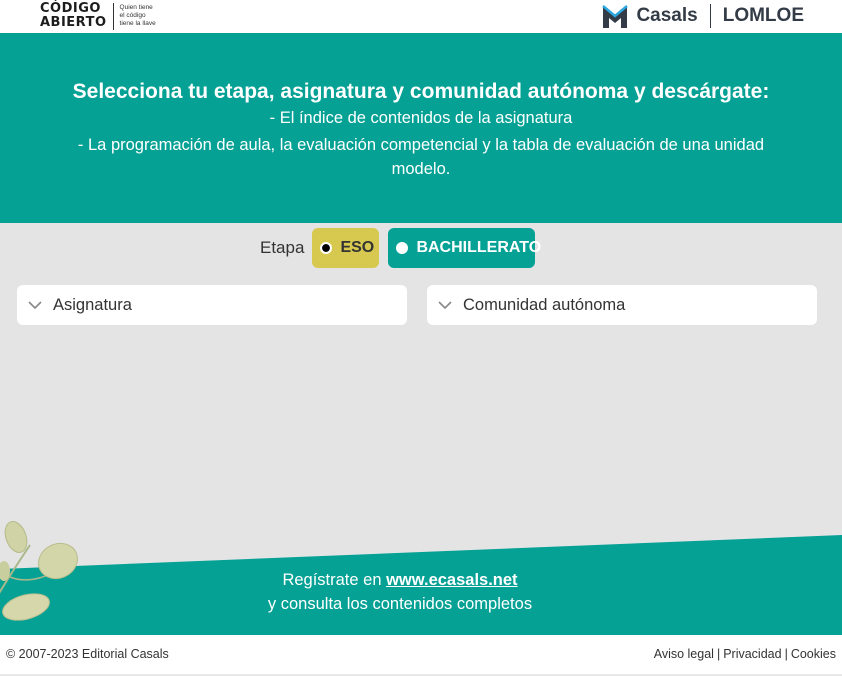 The height and width of the screenshot is (676, 842). I want to click on etapa-selector: Etapa ESO BACHILLERATO, so click(400, 248).